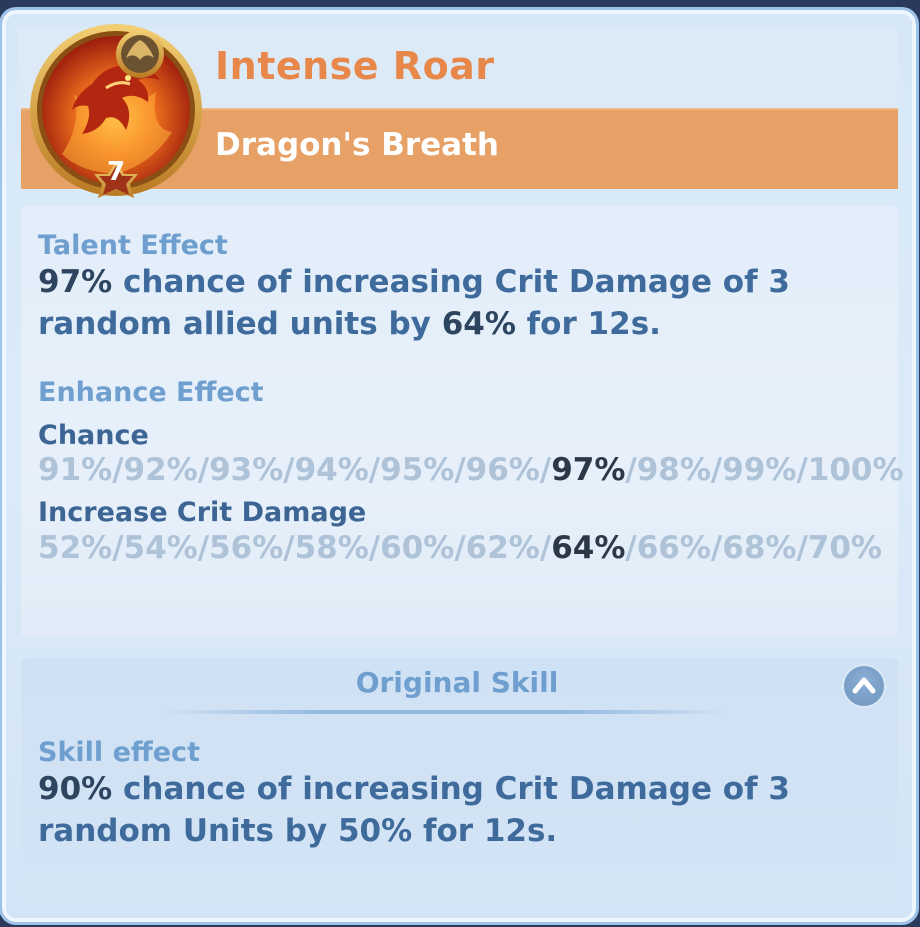 The image size is (920, 927). I want to click on skill-chance-value: 90%, so click(75, 789).